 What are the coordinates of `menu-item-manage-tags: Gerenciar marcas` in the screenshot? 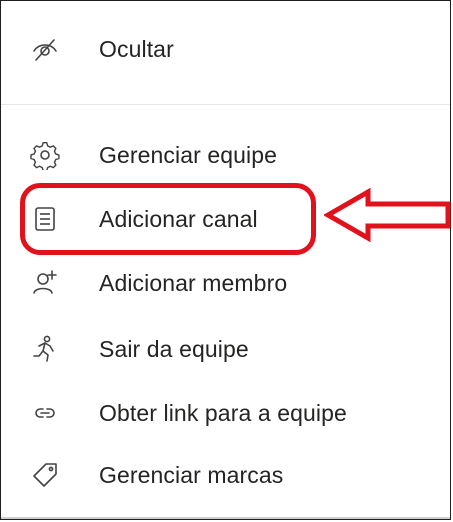 It's located at (225, 475).